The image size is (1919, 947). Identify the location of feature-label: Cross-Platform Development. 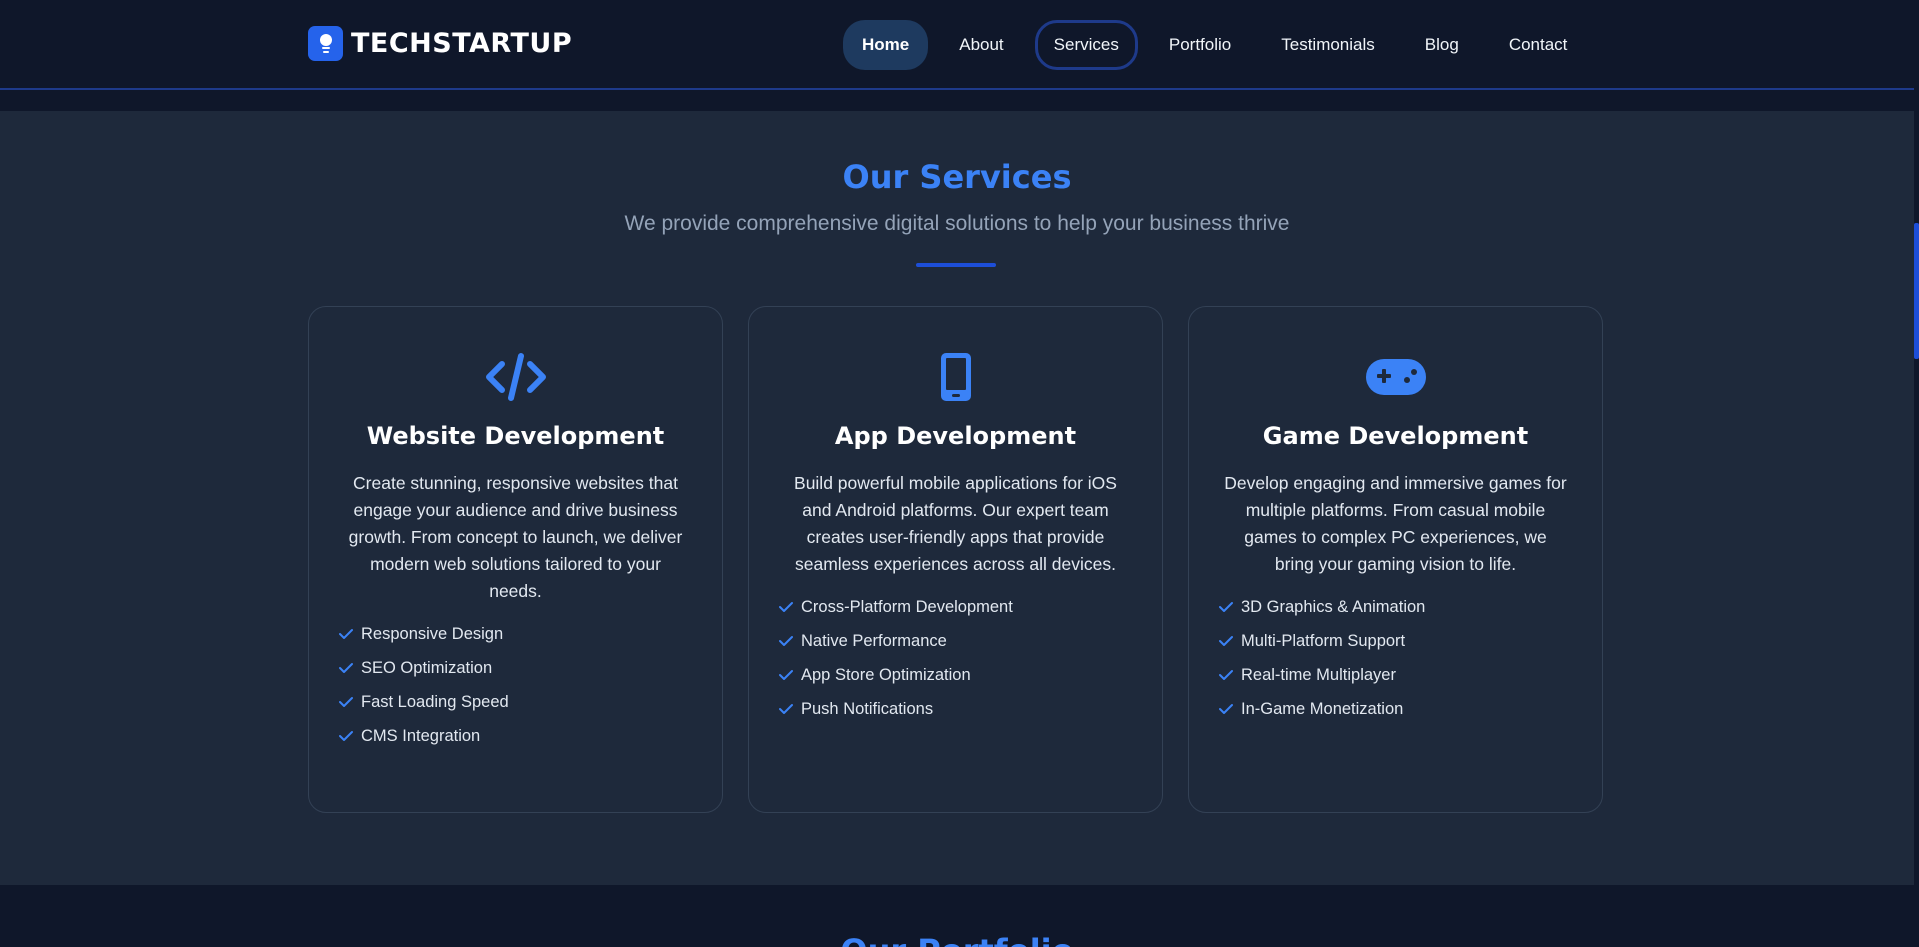
(907, 606).